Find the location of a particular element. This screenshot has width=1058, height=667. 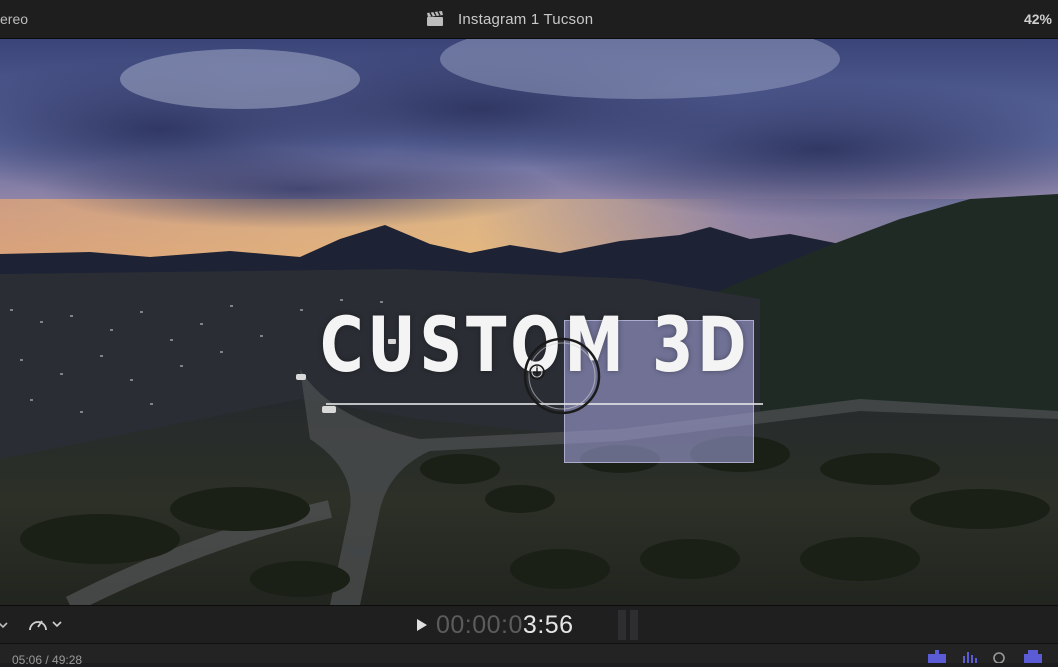

zoom-level-dropdown: 42% is located at coordinates (1038, 19).